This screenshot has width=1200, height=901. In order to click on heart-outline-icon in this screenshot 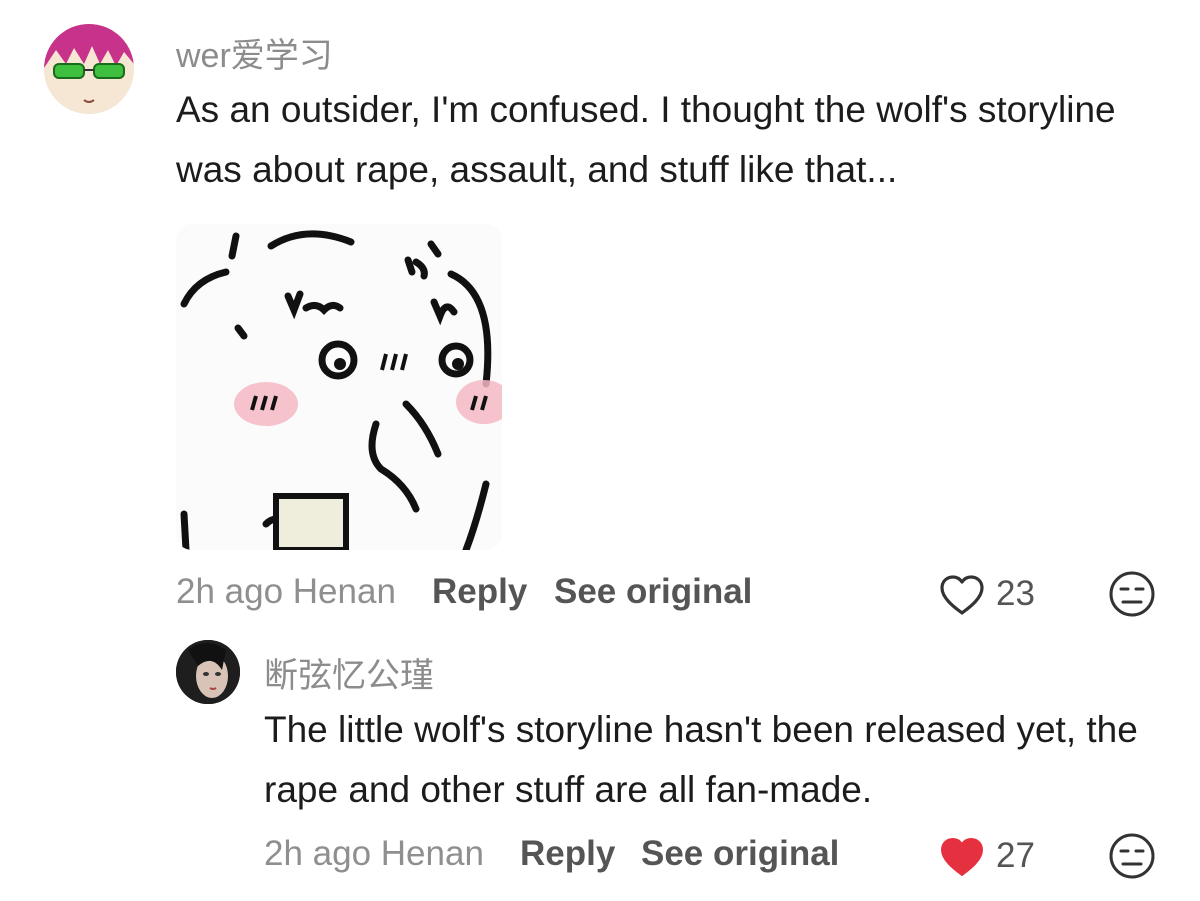, I will do `click(962, 595)`.